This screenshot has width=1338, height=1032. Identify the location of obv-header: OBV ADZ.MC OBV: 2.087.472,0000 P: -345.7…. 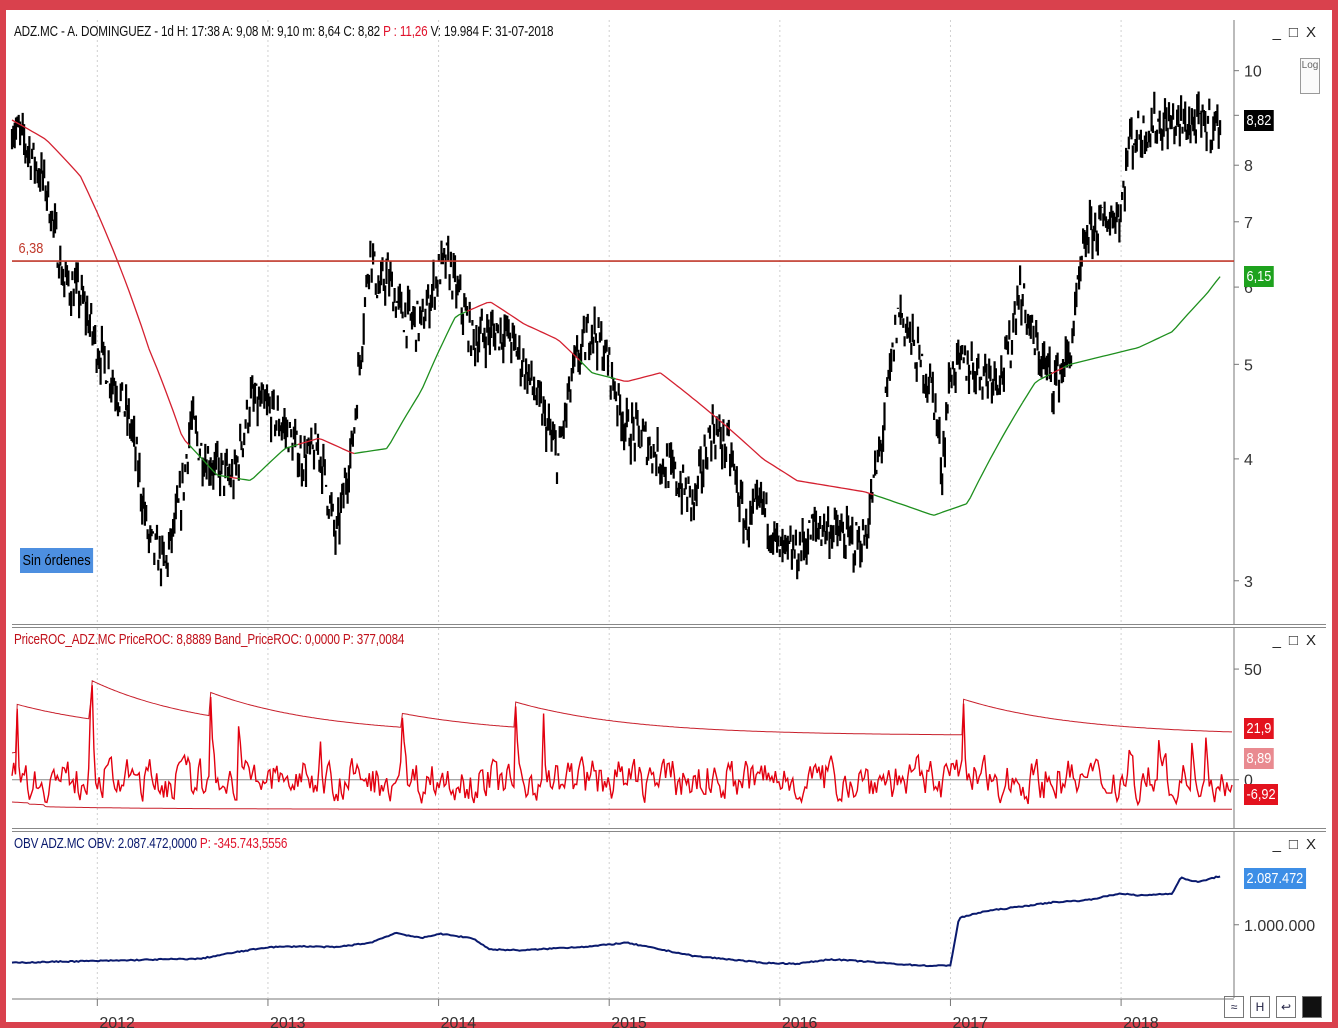
(150, 843).